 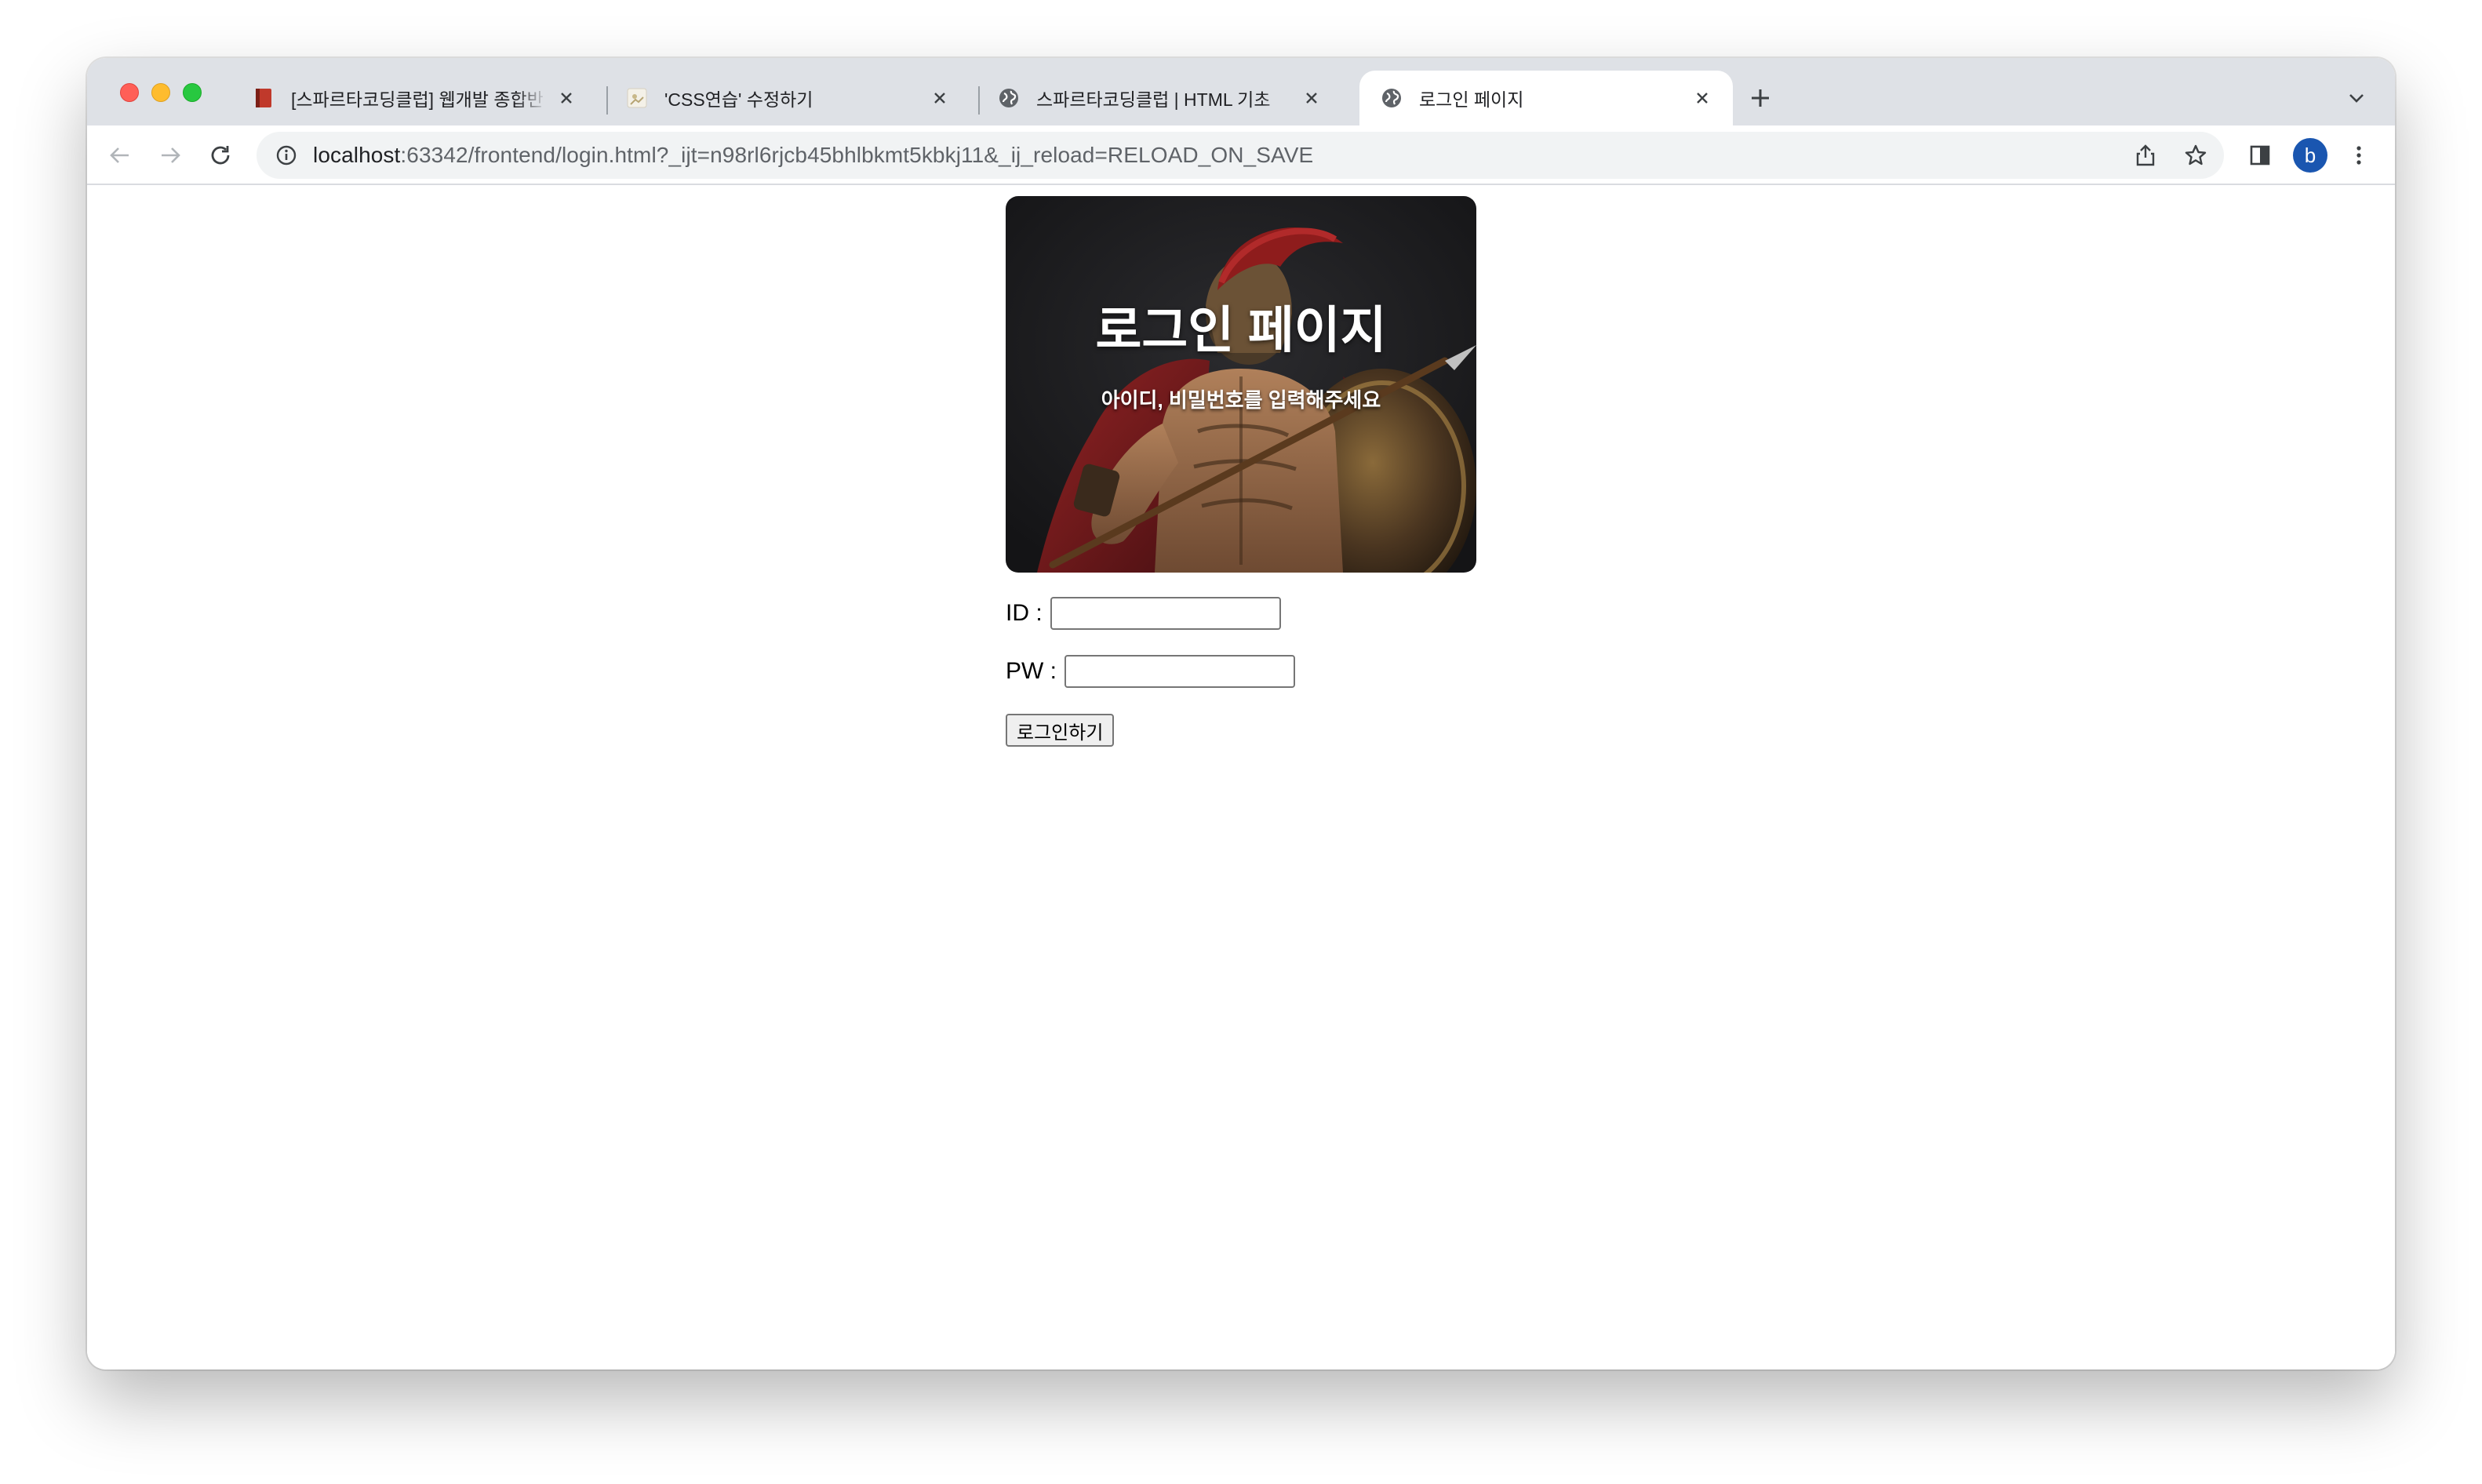 I want to click on hero-subtitle: 아이디, 비밀번호를 입력해주세요, so click(x=1241, y=400).